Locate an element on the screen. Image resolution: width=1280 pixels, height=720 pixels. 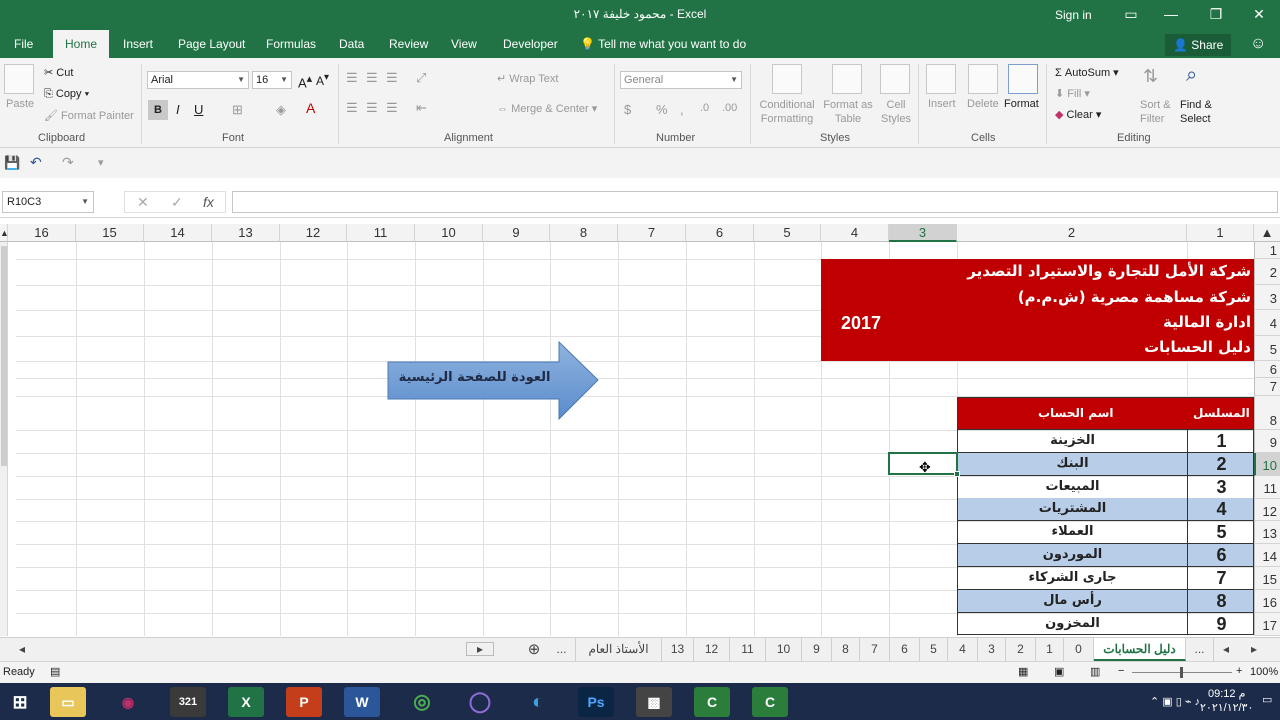
align-middle-icon: ☰ is located at coordinates (372, 78).